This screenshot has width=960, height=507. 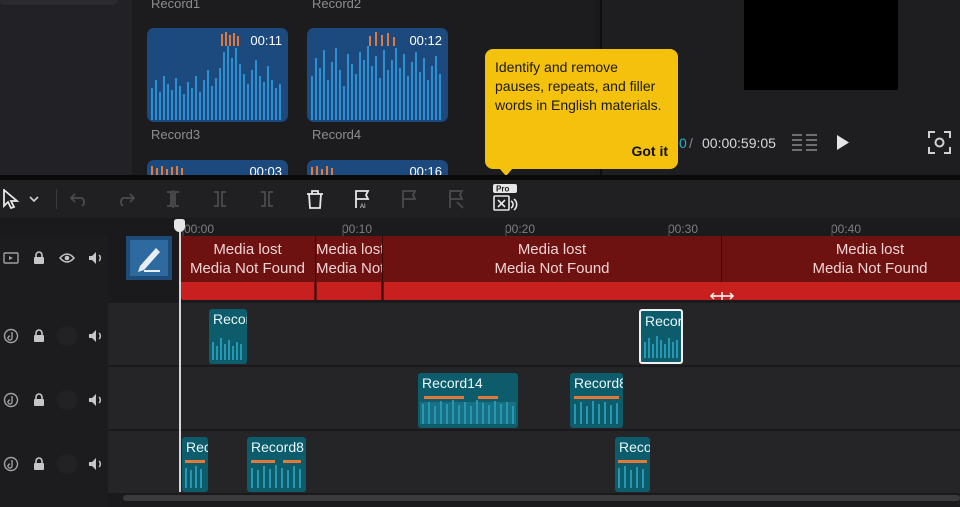 What do you see at coordinates (58, 2) in the screenshot?
I see `nav-item` at bounding box center [58, 2].